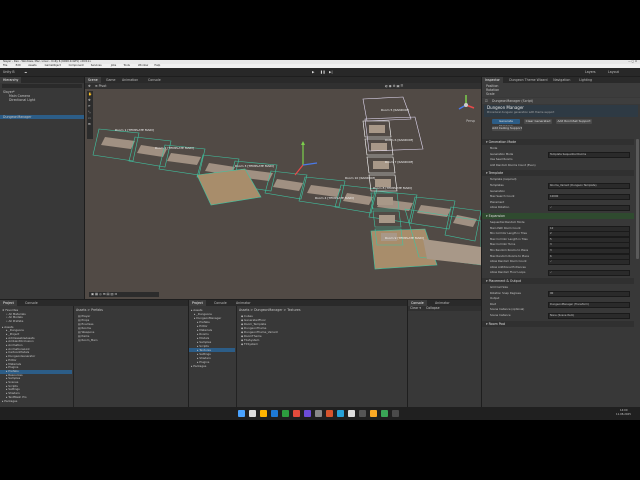 The width and height of the screenshot is (640, 480). I want to click on hierarchy-search-input, so click(42, 86).